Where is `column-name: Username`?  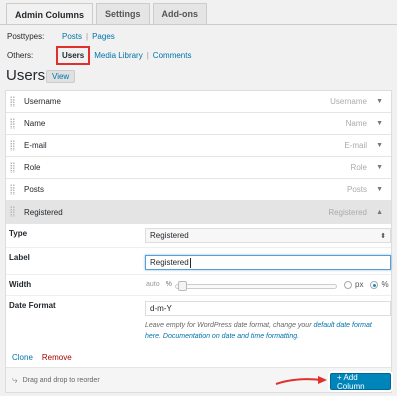 column-name: Username is located at coordinates (42, 101).